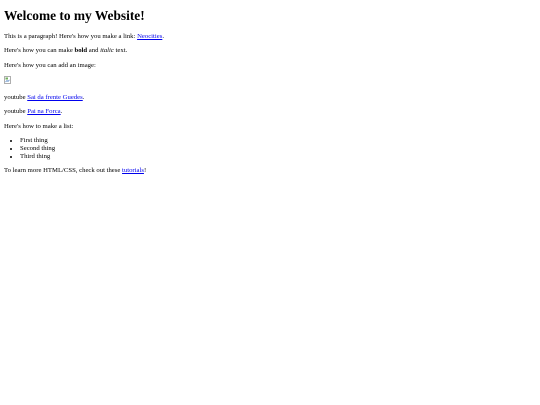  I want to click on youtube-label-2: youtube, so click(16, 112).